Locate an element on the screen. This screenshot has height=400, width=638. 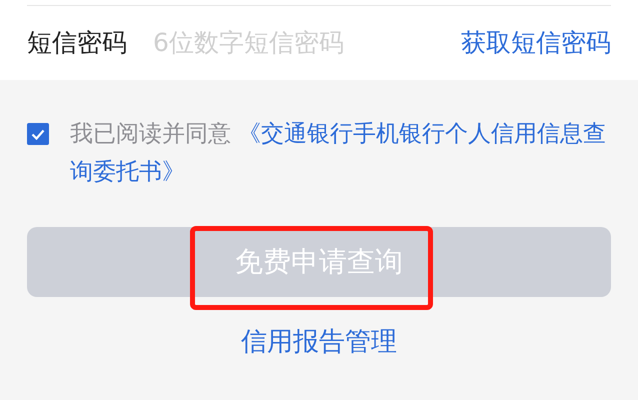
get-code-link: 获取短信密码 is located at coordinates (536, 43).